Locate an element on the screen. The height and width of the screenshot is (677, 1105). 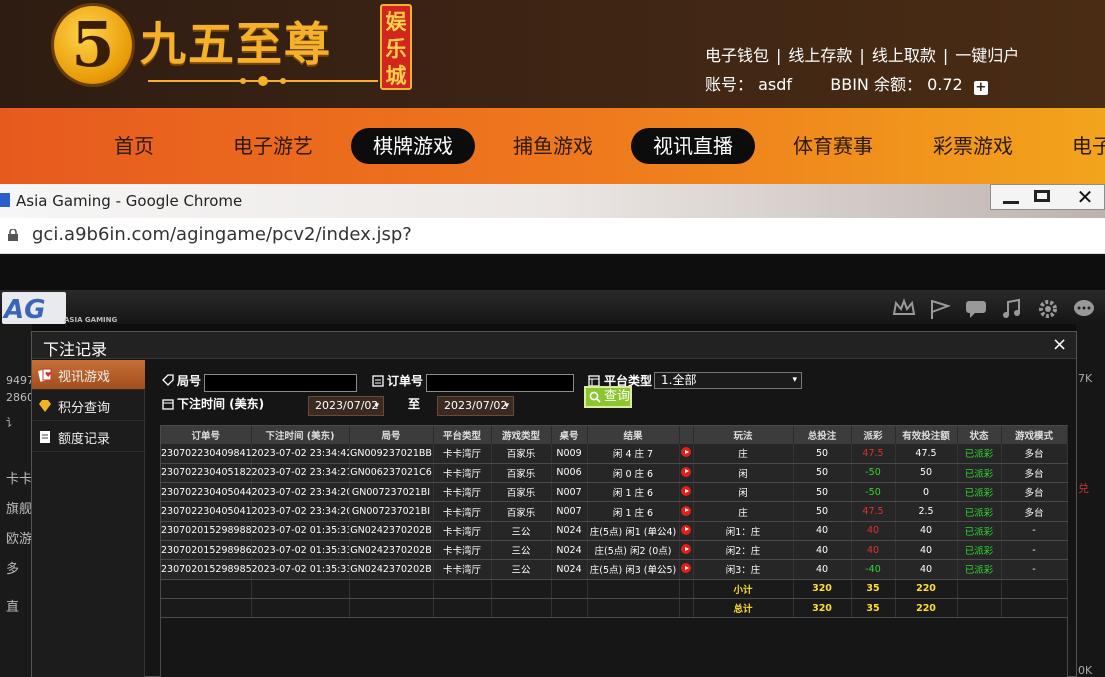
diamond-icon is located at coordinates (45, 406).